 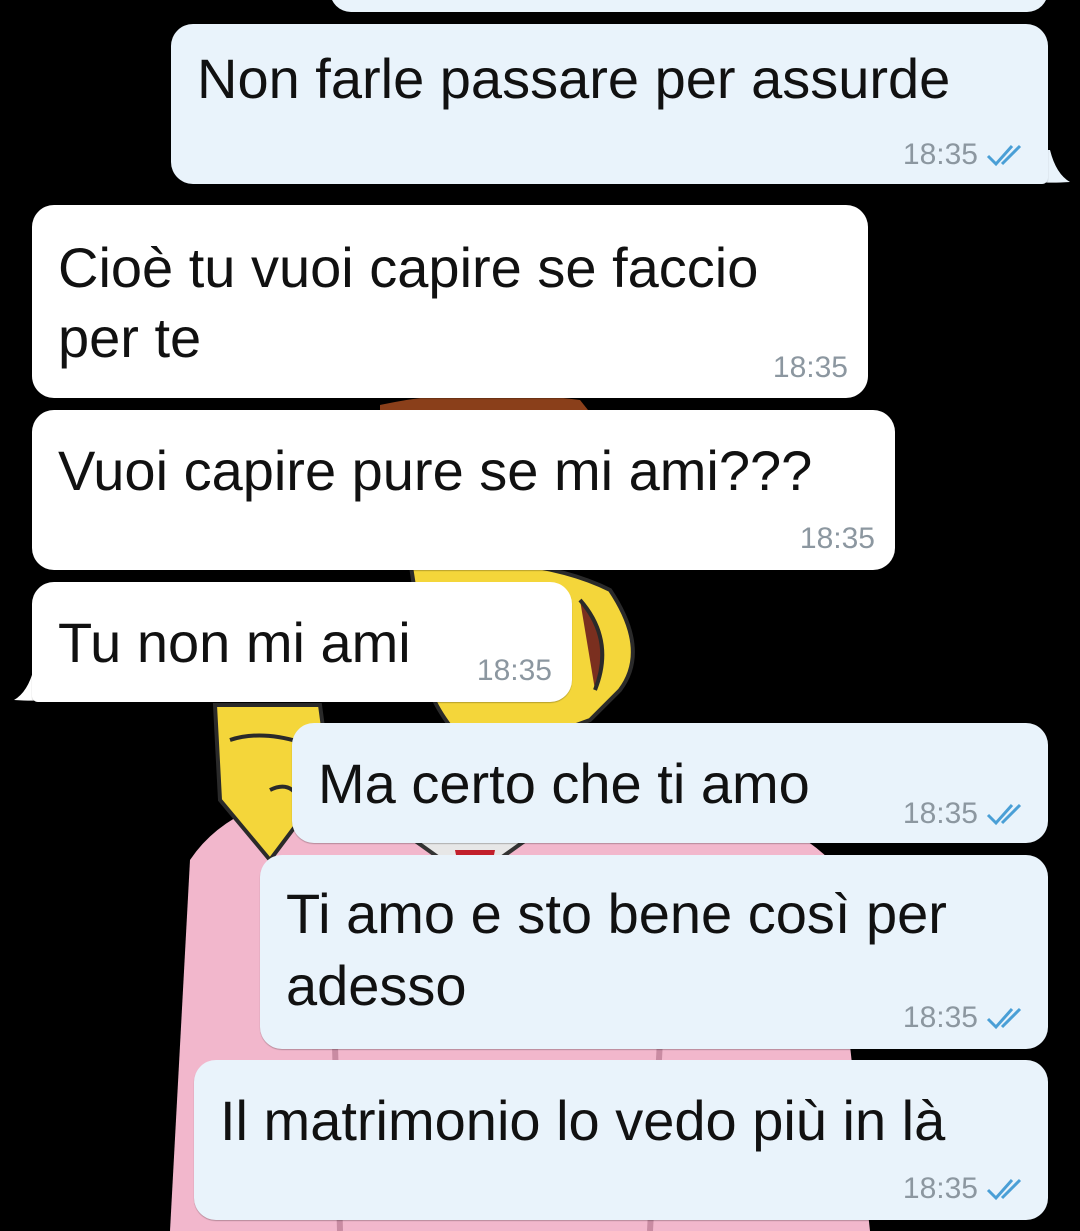 What do you see at coordinates (435, 470) in the screenshot?
I see `message-text: Vuoi capire pure se mi ami???` at bounding box center [435, 470].